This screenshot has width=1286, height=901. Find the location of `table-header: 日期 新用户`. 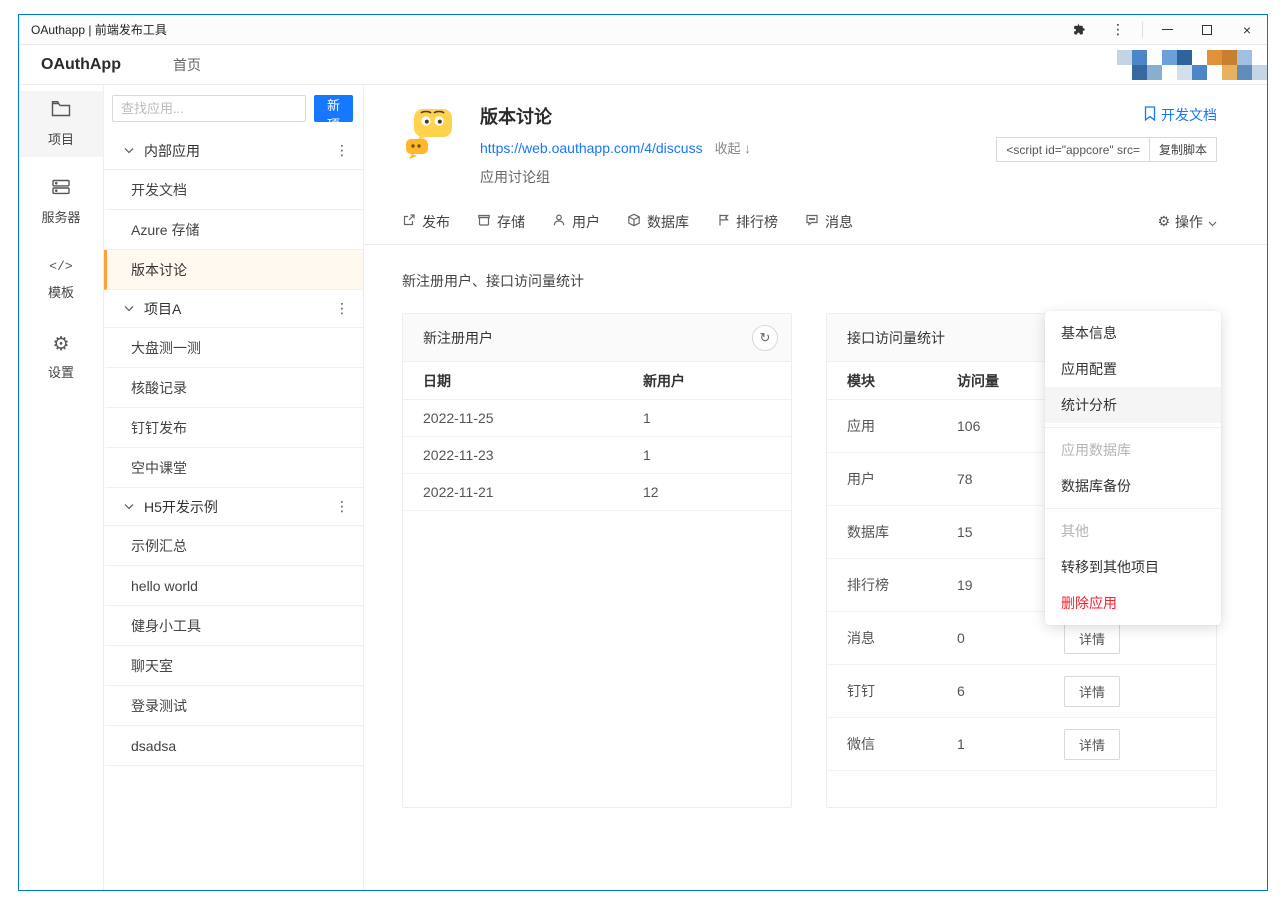

table-header: 日期 新用户 is located at coordinates (597, 381).